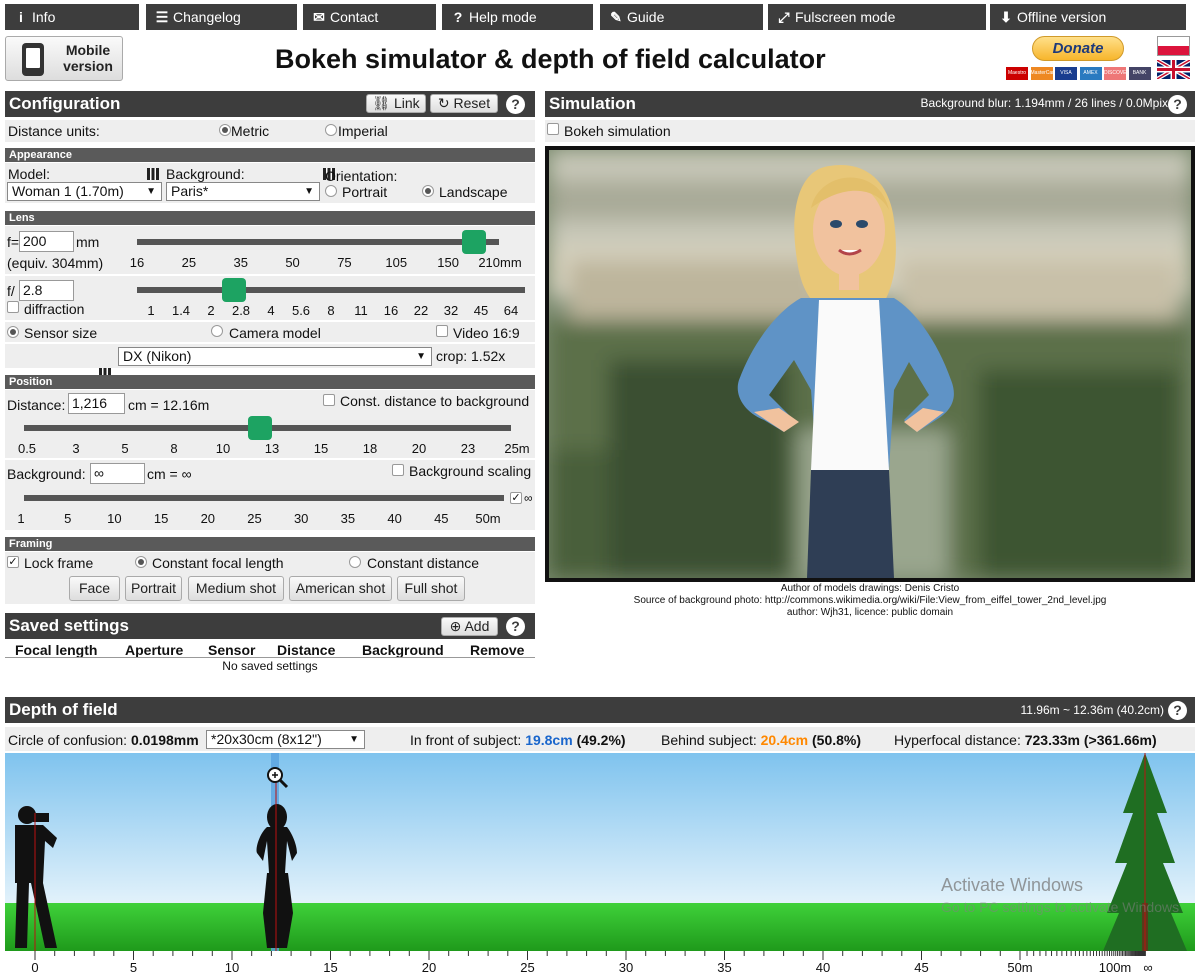 This screenshot has height=979, width=1198. Describe the element at coordinates (1062, 17) in the screenshot. I see `nav-label: Offline version` at that location.